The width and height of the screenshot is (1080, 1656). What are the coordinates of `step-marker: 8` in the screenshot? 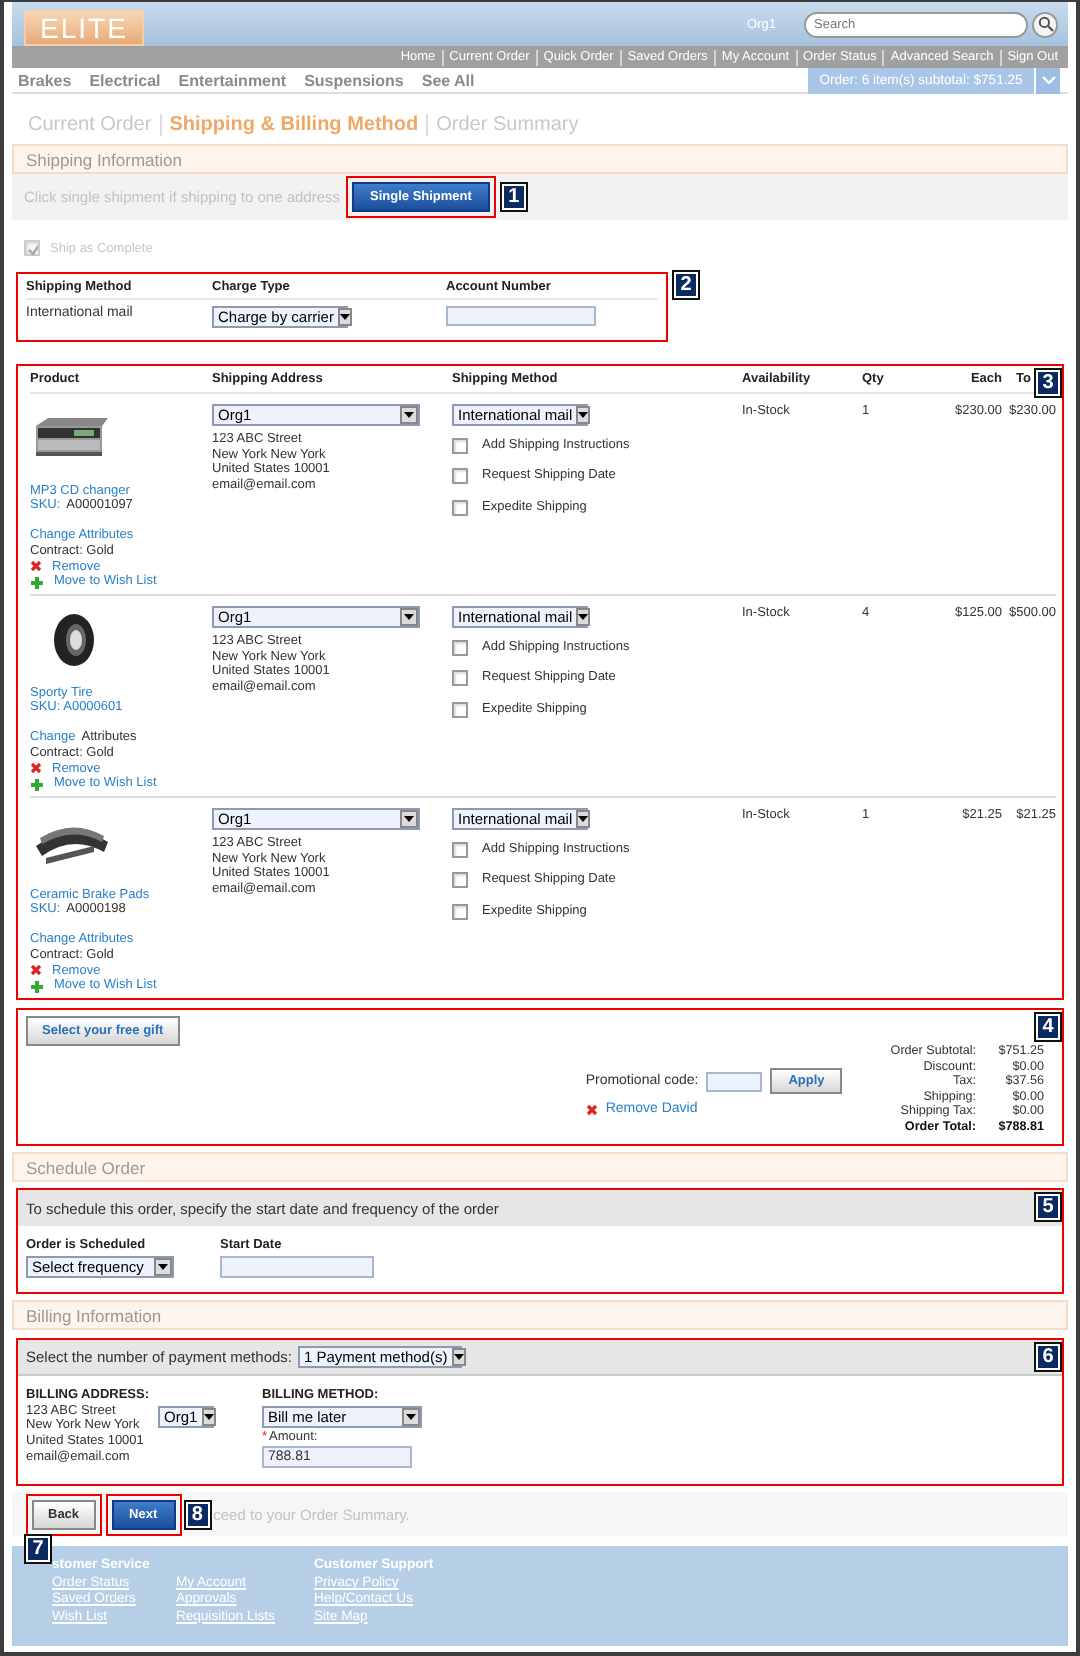 It's located at (197, 1514).